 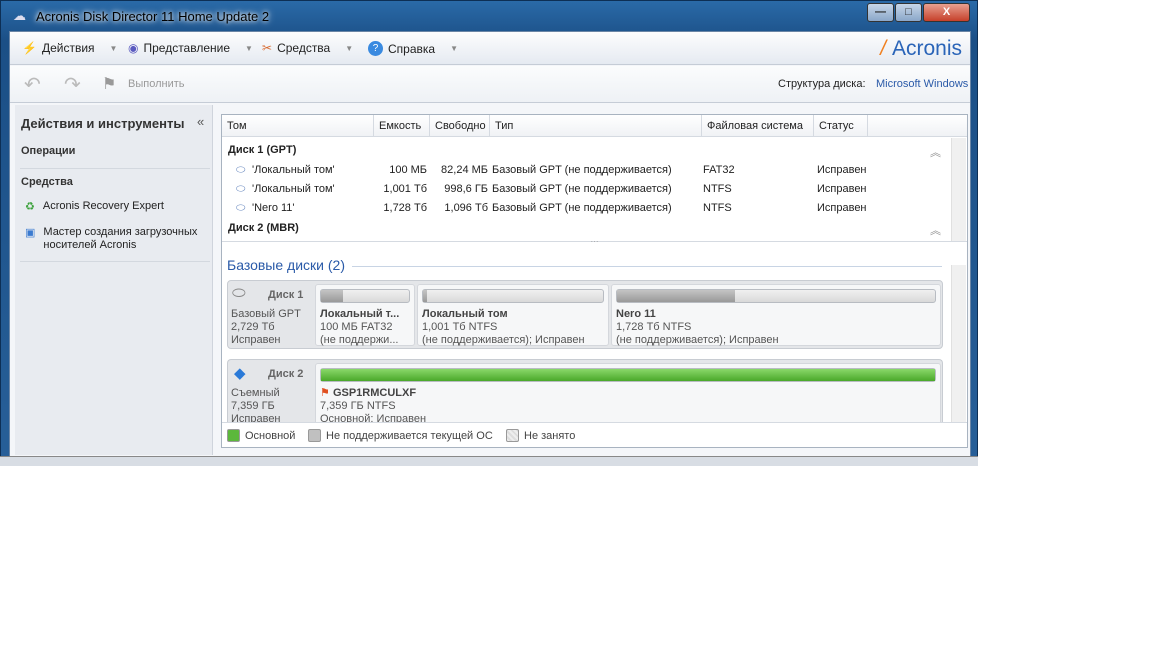 What do you see at coordinates (29, 48) in the screenshot?
I see `actions-icon: ⚡` at bounding box center [29, 48].